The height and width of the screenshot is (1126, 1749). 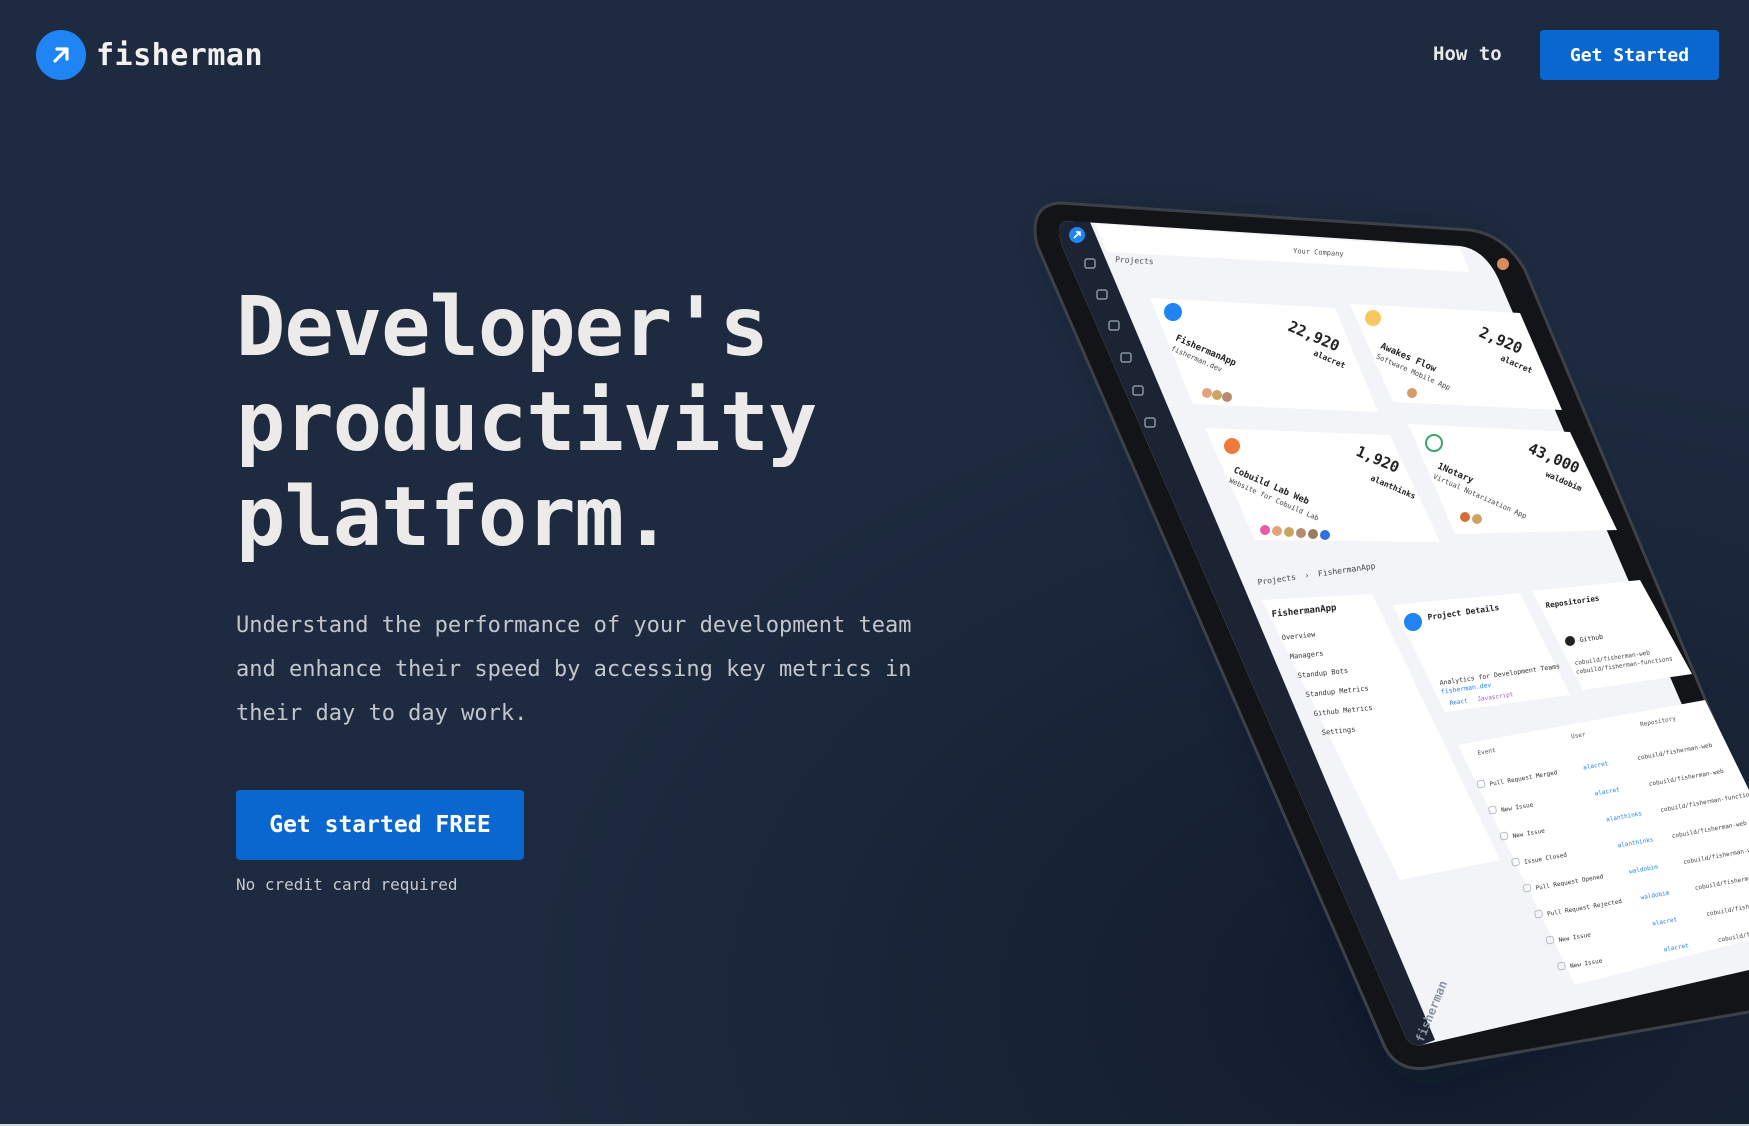 What do you see at coordinates (1413, 622) in the screenshot?
I see `project-details-icon` at bounding box center [1413, 622].